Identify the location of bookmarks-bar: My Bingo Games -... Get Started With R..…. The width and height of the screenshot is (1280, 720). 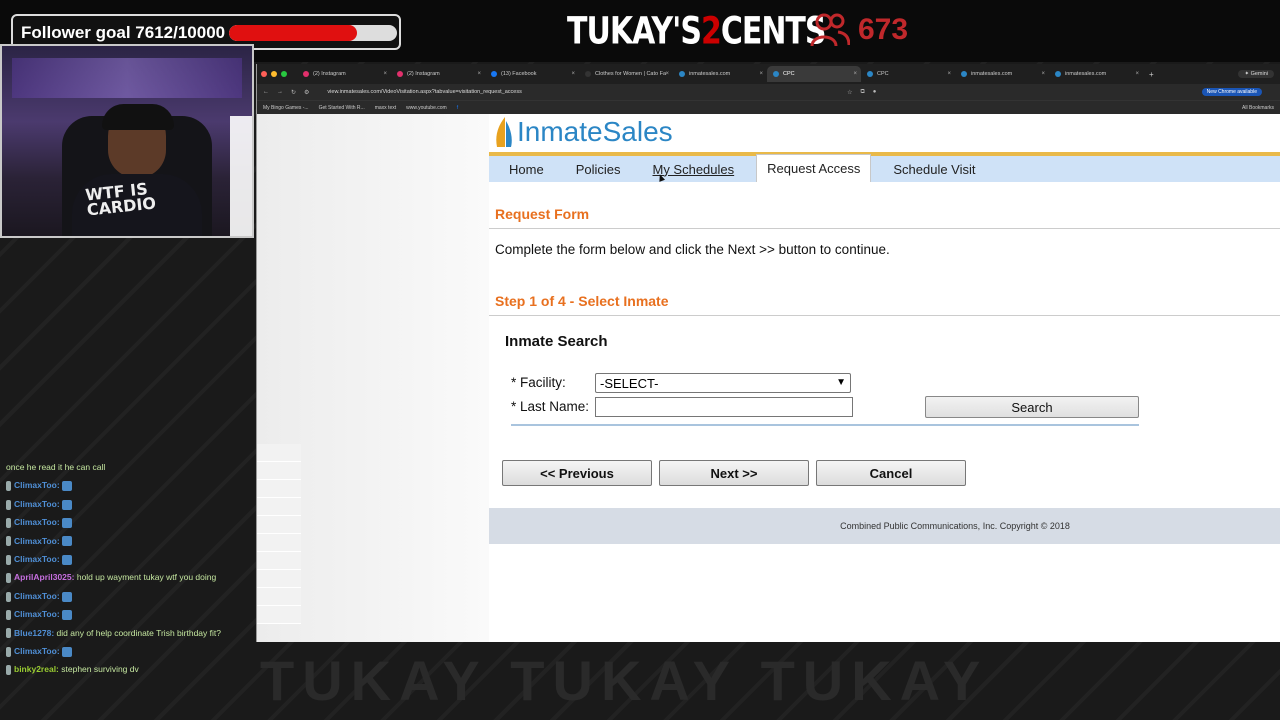
(768, 107).